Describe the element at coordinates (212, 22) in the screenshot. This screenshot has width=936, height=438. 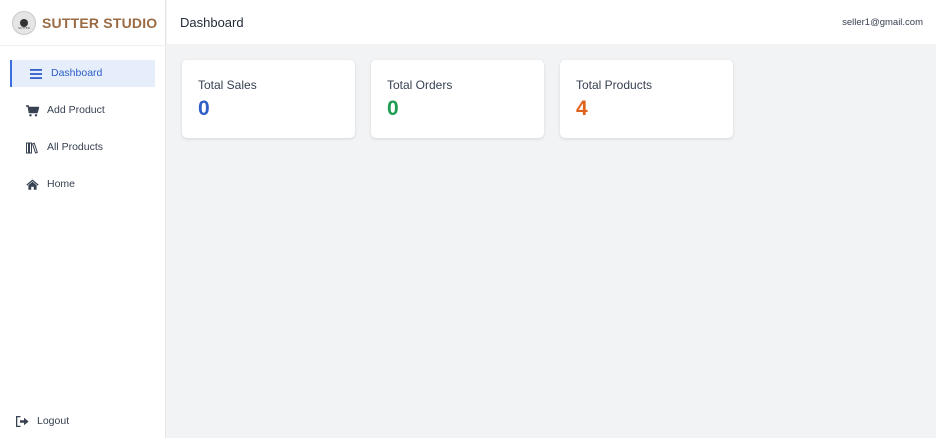
I see `page-title: Dashboard` at that location.